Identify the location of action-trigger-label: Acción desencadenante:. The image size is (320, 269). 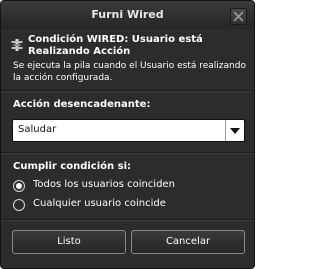
(82, 104).